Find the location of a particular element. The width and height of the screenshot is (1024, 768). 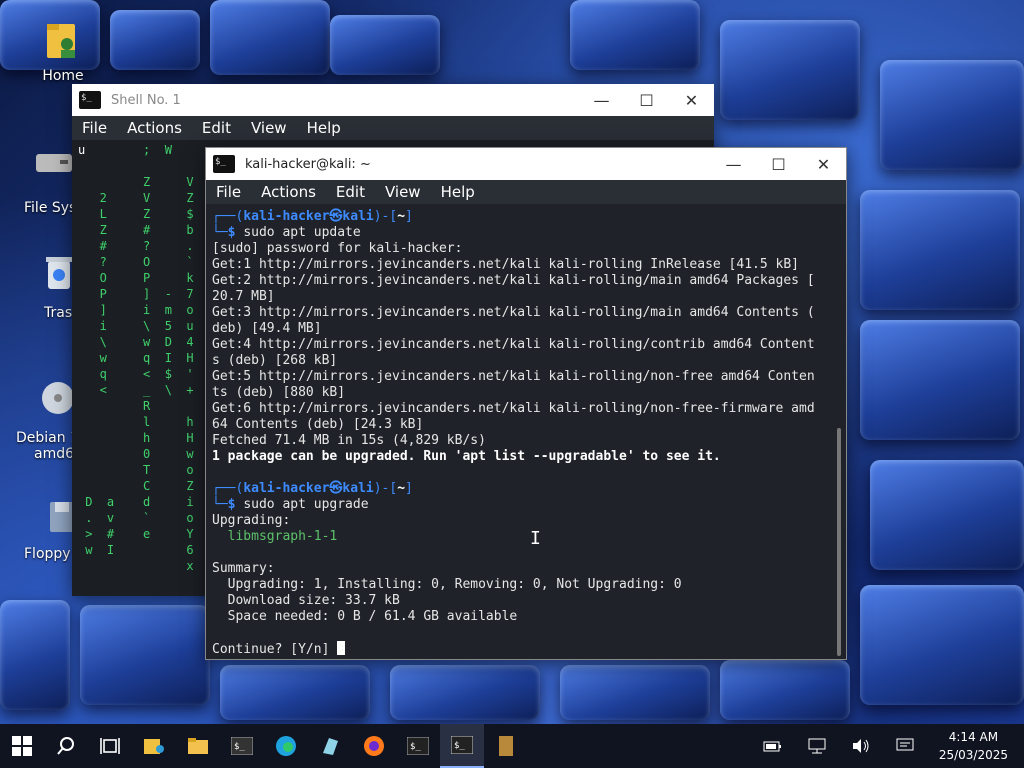

taskbar-edge is located at coordinates (286, 746).